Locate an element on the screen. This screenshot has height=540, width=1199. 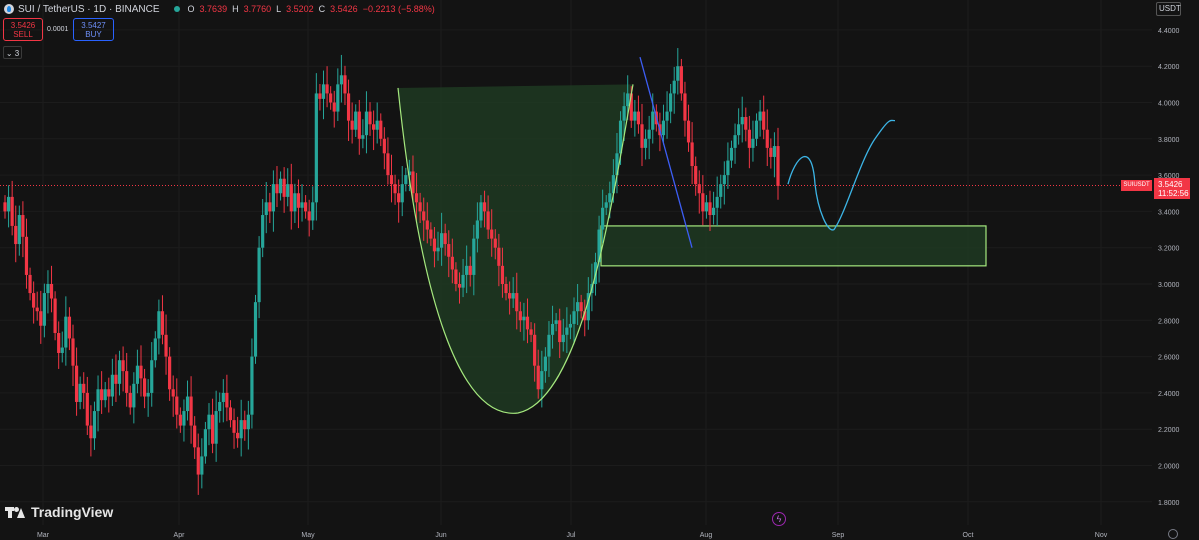
y-tick-label: 3.0000 is located at coordinates (1169, 285).